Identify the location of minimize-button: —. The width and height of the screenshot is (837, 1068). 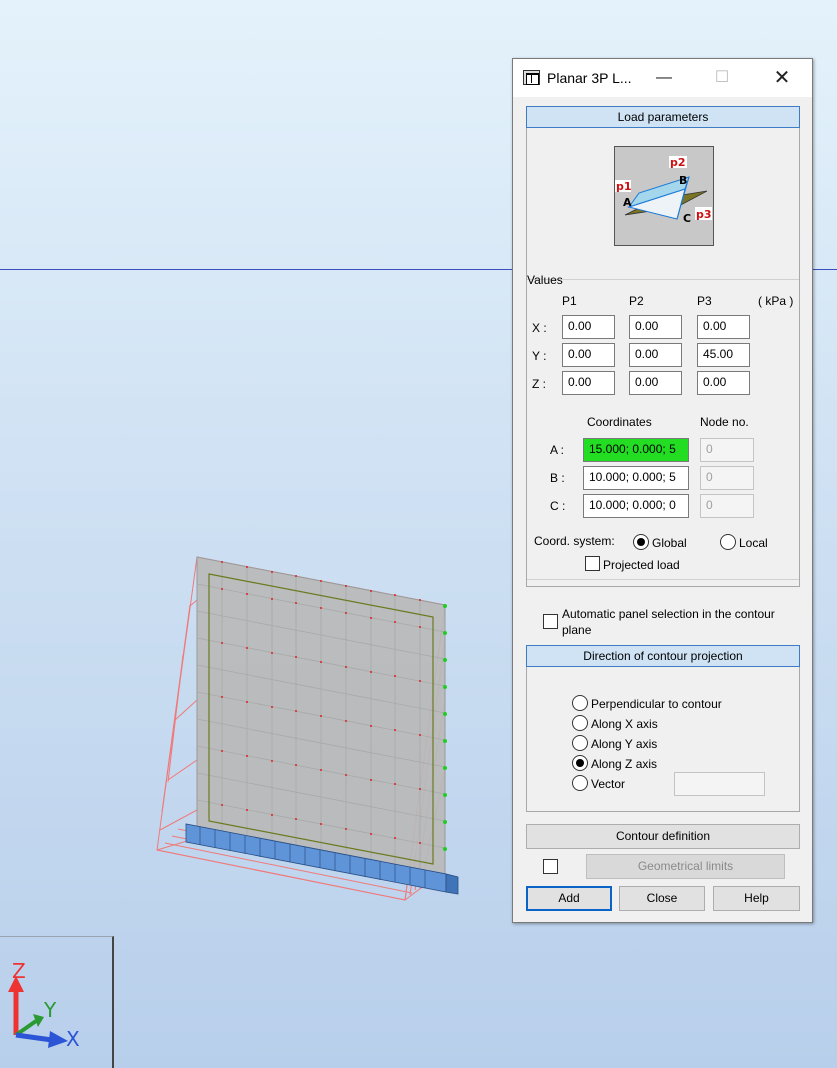
(664, 78).